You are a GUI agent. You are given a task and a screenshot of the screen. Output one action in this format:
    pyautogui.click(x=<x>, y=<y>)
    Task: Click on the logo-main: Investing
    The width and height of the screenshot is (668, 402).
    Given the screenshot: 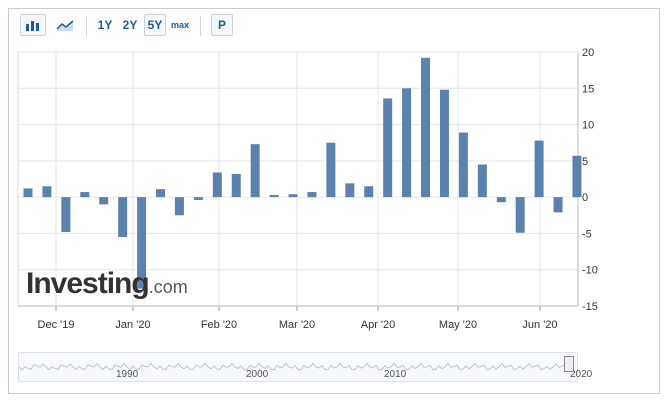 What is the action you would take?
    pyautogui.click(x=88, y=283)
    